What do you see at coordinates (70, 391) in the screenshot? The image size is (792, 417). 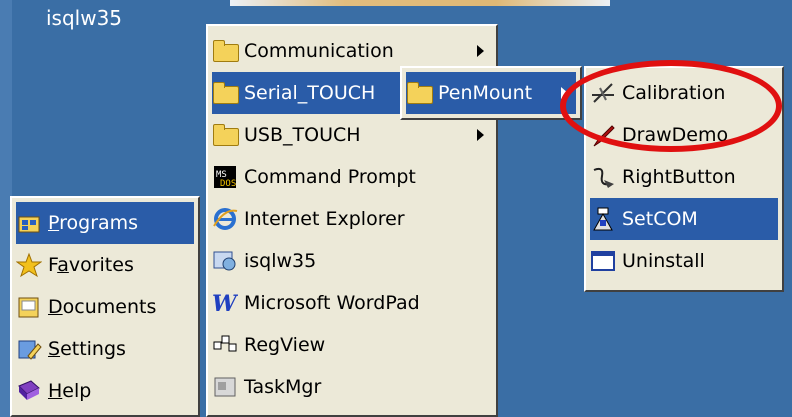 I see `help-label: Help` at bounding box center [70, 391].